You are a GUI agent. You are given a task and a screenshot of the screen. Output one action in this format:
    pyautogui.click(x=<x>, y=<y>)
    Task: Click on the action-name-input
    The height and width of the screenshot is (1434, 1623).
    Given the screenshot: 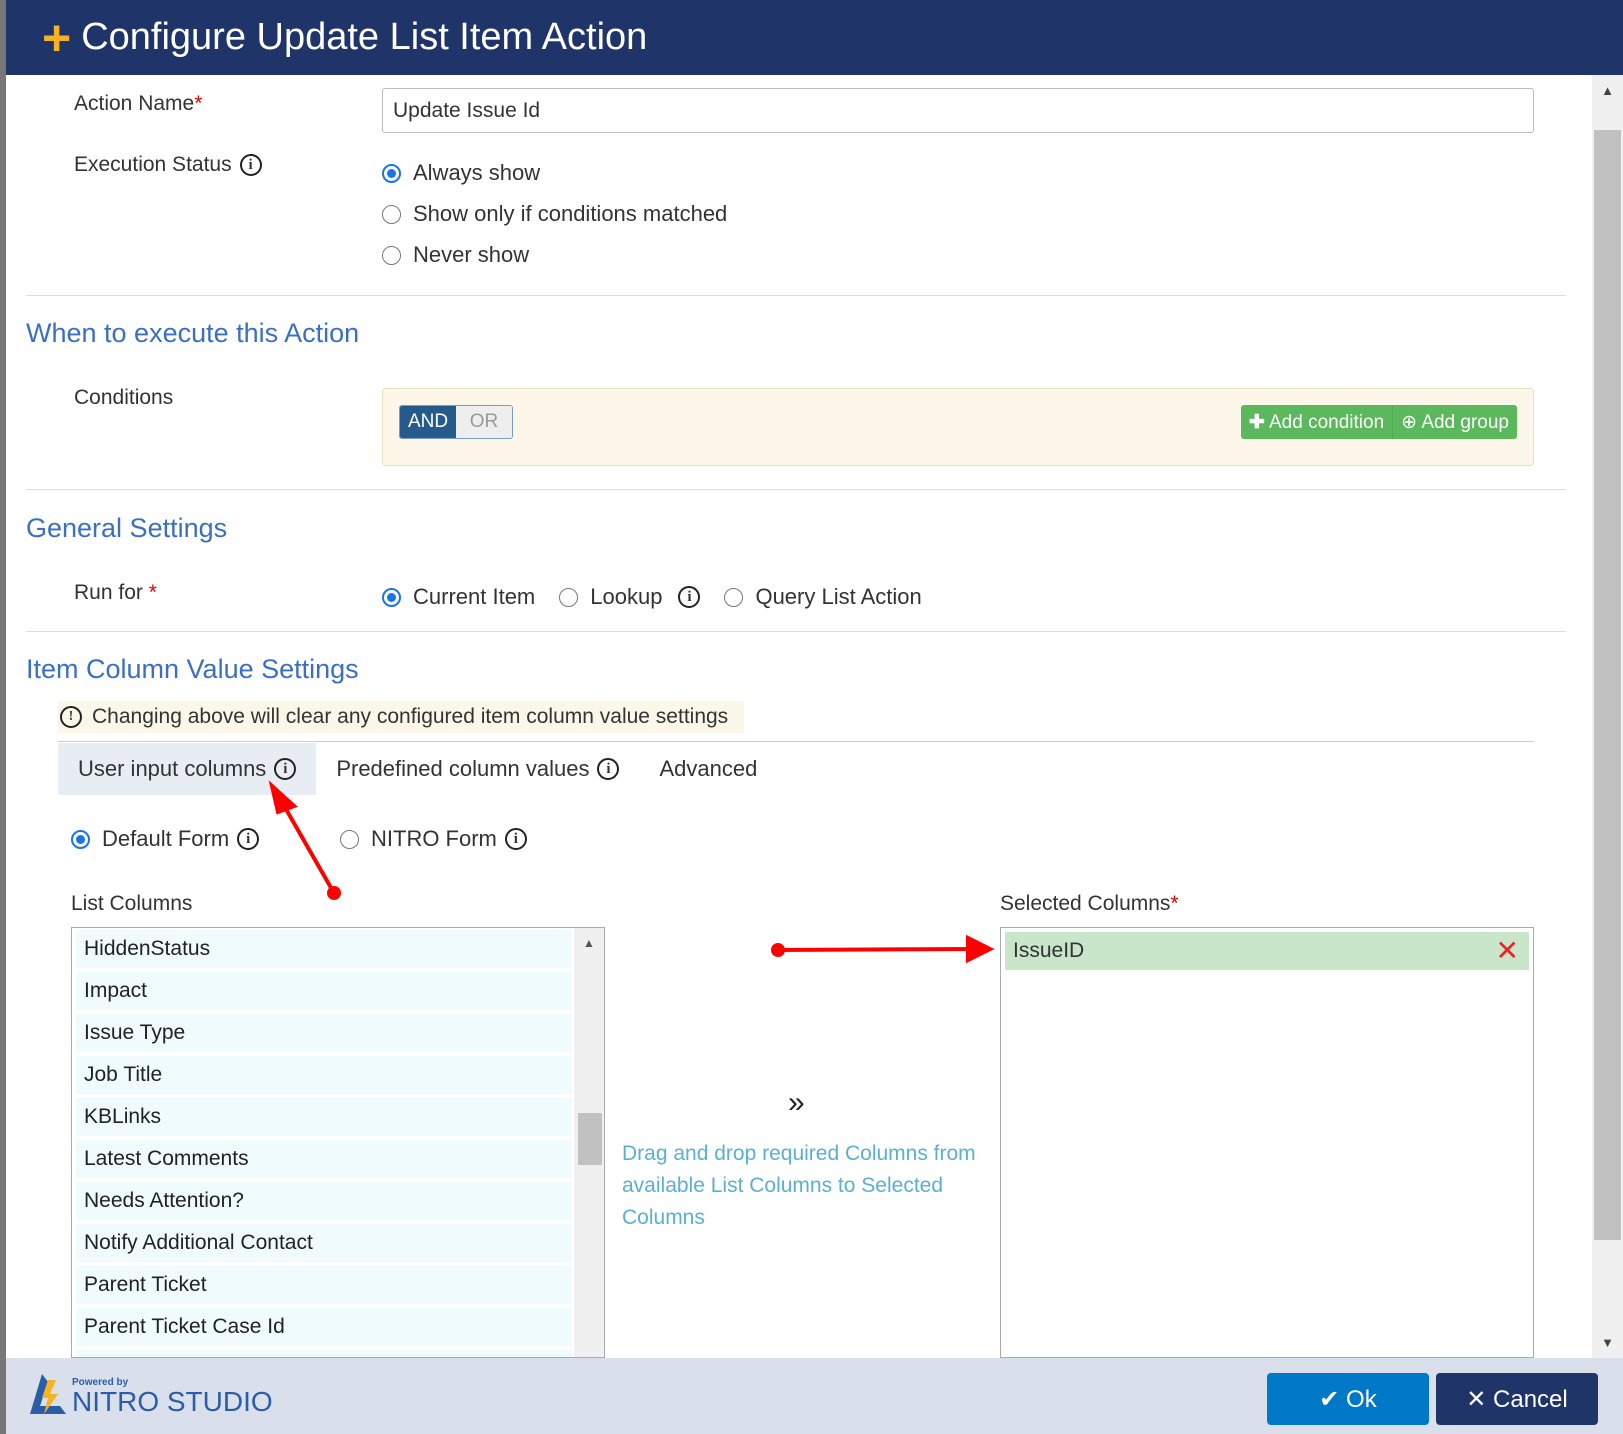 What is the action you would take?
    pyautogui.click(x=958, y=110)
    